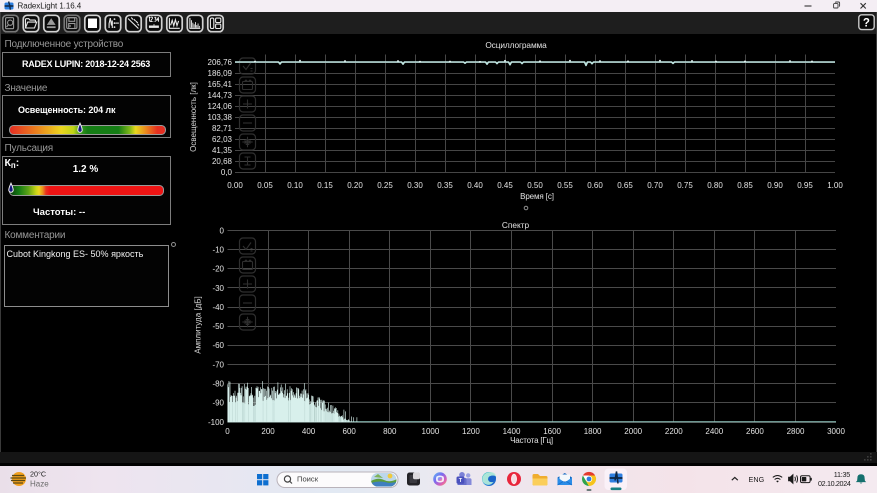 The image size is (877, 493). Describe the element at coordinates (757, 479) in the screenshot. I see `svg-text: ENG` at that location.